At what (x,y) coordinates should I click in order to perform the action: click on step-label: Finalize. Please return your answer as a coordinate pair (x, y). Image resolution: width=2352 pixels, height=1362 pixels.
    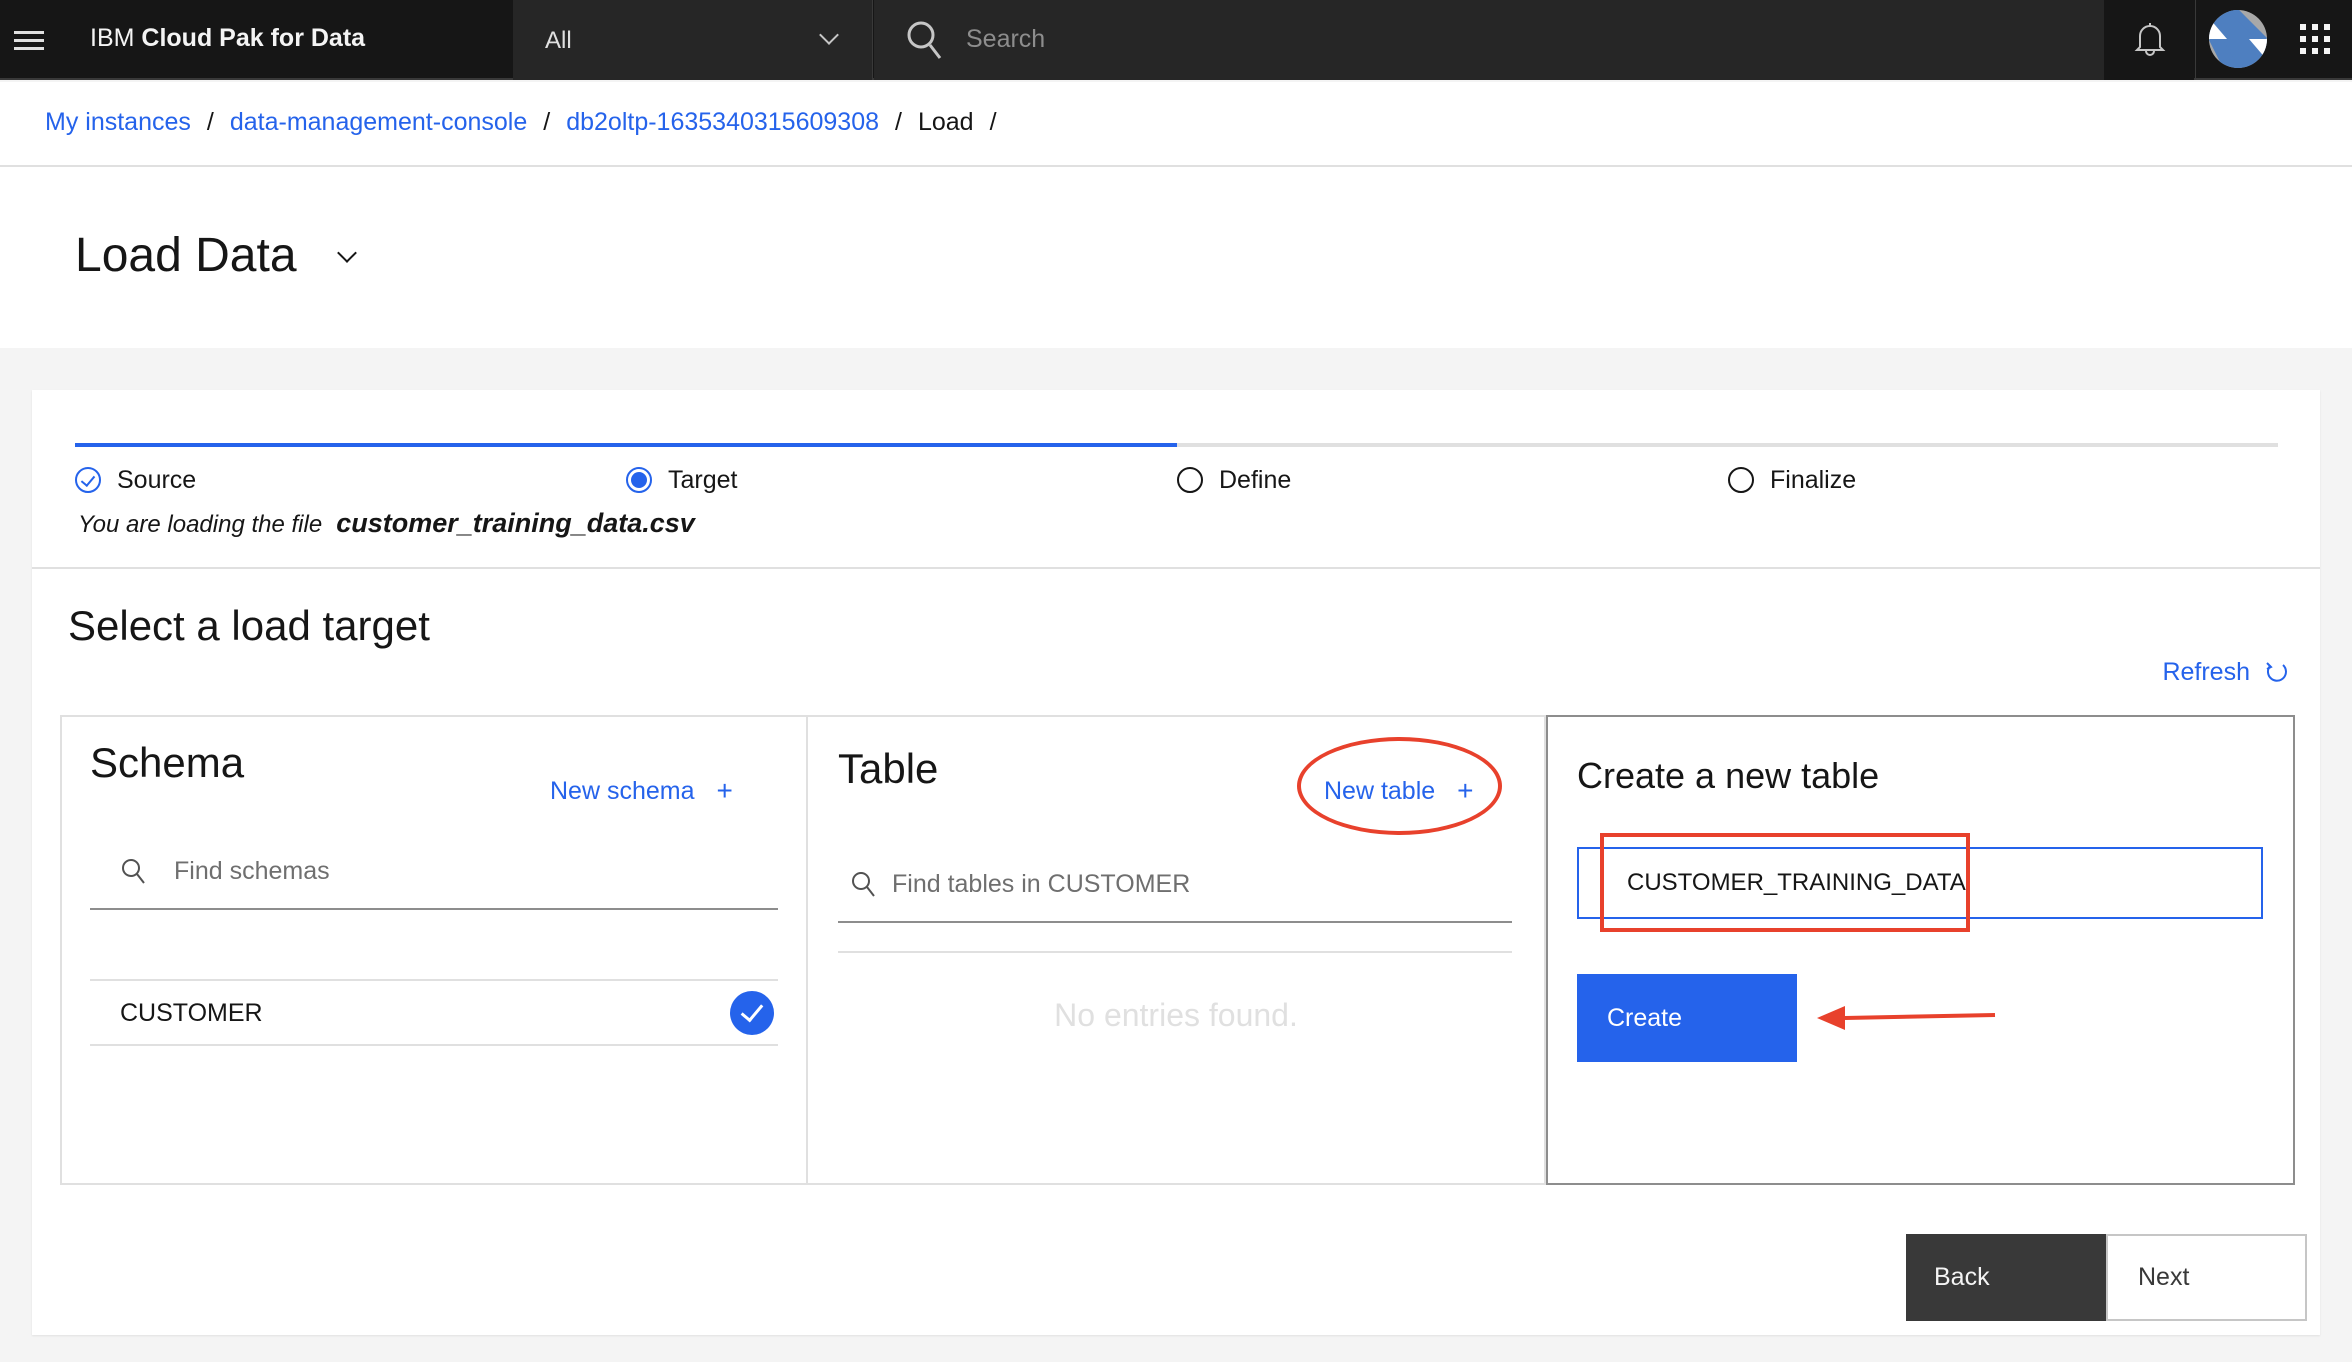
    Looking at the image, I should click on (1813, 479).